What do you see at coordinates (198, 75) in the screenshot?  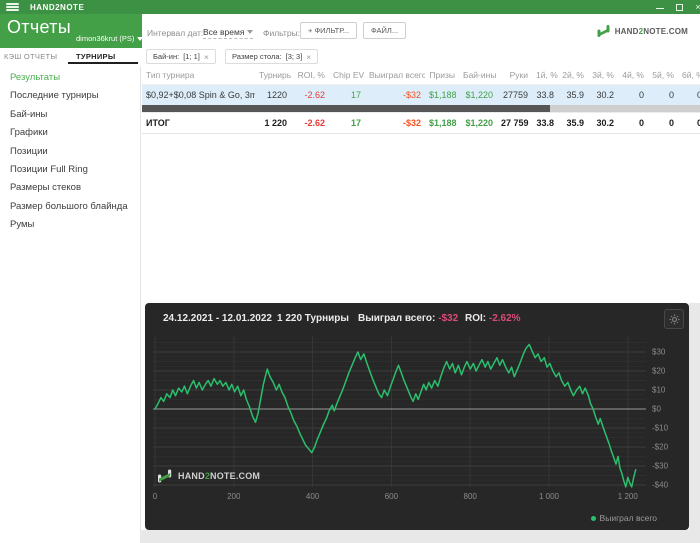 I see `header-cell-type: Тип турнира` at bounding box center [198, 75].